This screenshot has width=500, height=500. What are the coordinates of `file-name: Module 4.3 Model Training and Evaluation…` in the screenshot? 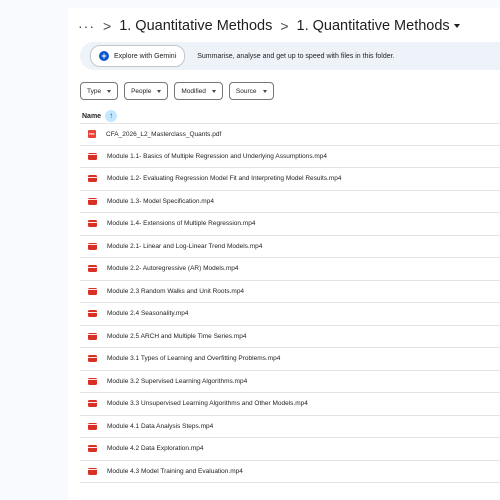 It's located at (175, 471).